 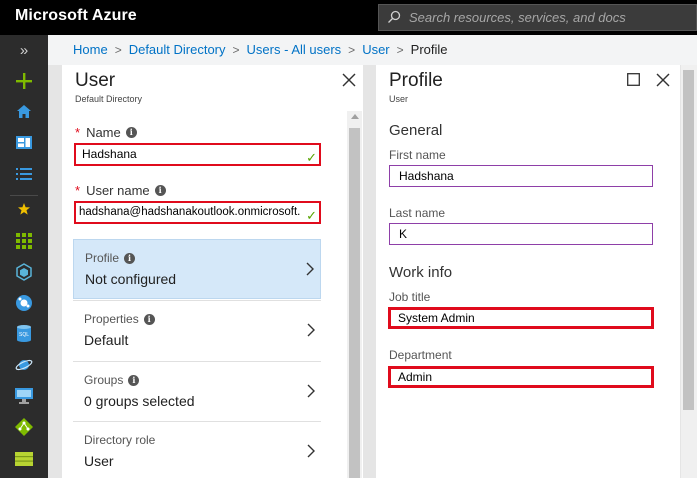 What do you see at coordinates (517, 17) in the screenshot?
I see `search-placeholder: Search resources, services, and docs` at bounding box center [517, 17].